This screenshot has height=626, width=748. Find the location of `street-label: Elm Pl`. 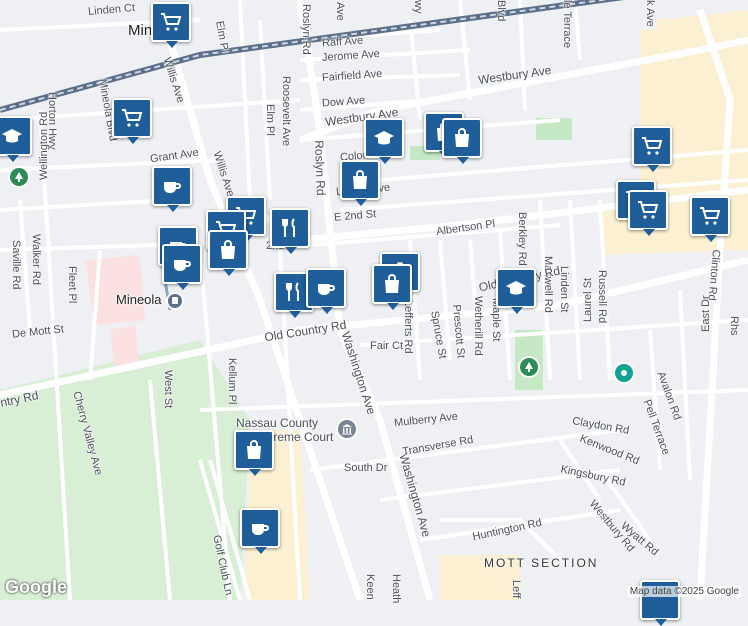

street-label: Elm Pl is located at coordinates (270, 120).